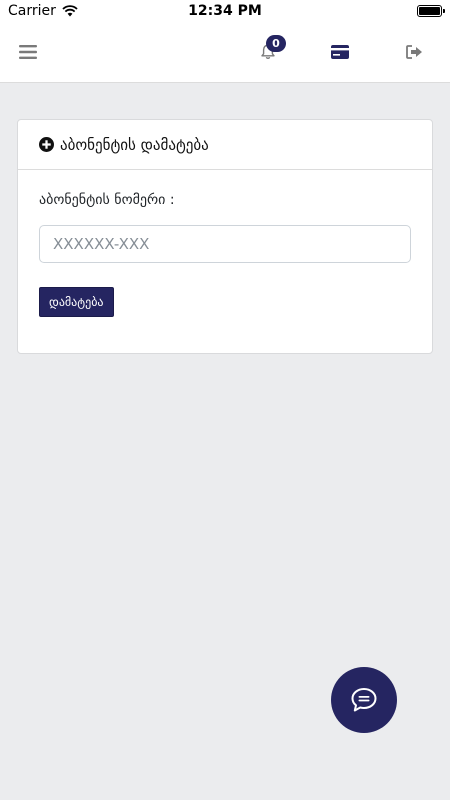  What do you see at coordinates (107, 200) in the screenshot?
I see `subscriber-number-label: აბონენტის ნომერი :` at bounding box center [107, 200].